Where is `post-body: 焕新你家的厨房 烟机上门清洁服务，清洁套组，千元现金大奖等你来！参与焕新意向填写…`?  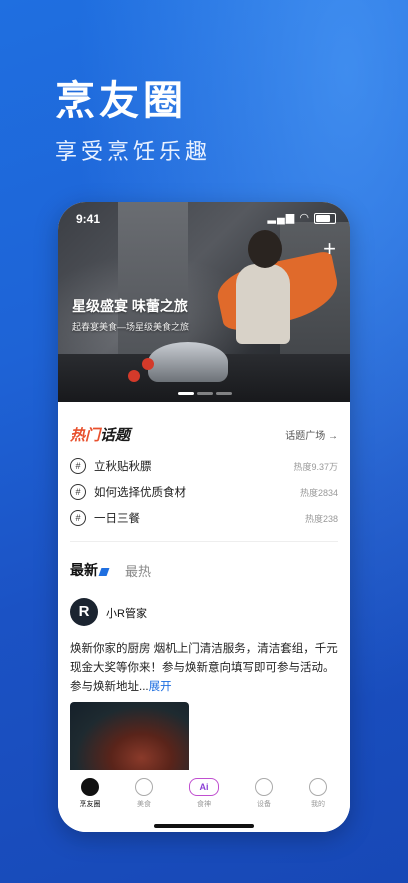
post-body: 焕新你家的厨房 烟机上门清洁服务，清洁套组，千元现金大奖等你来！参与焕新意向填写… is located at coordinates (204, 668).